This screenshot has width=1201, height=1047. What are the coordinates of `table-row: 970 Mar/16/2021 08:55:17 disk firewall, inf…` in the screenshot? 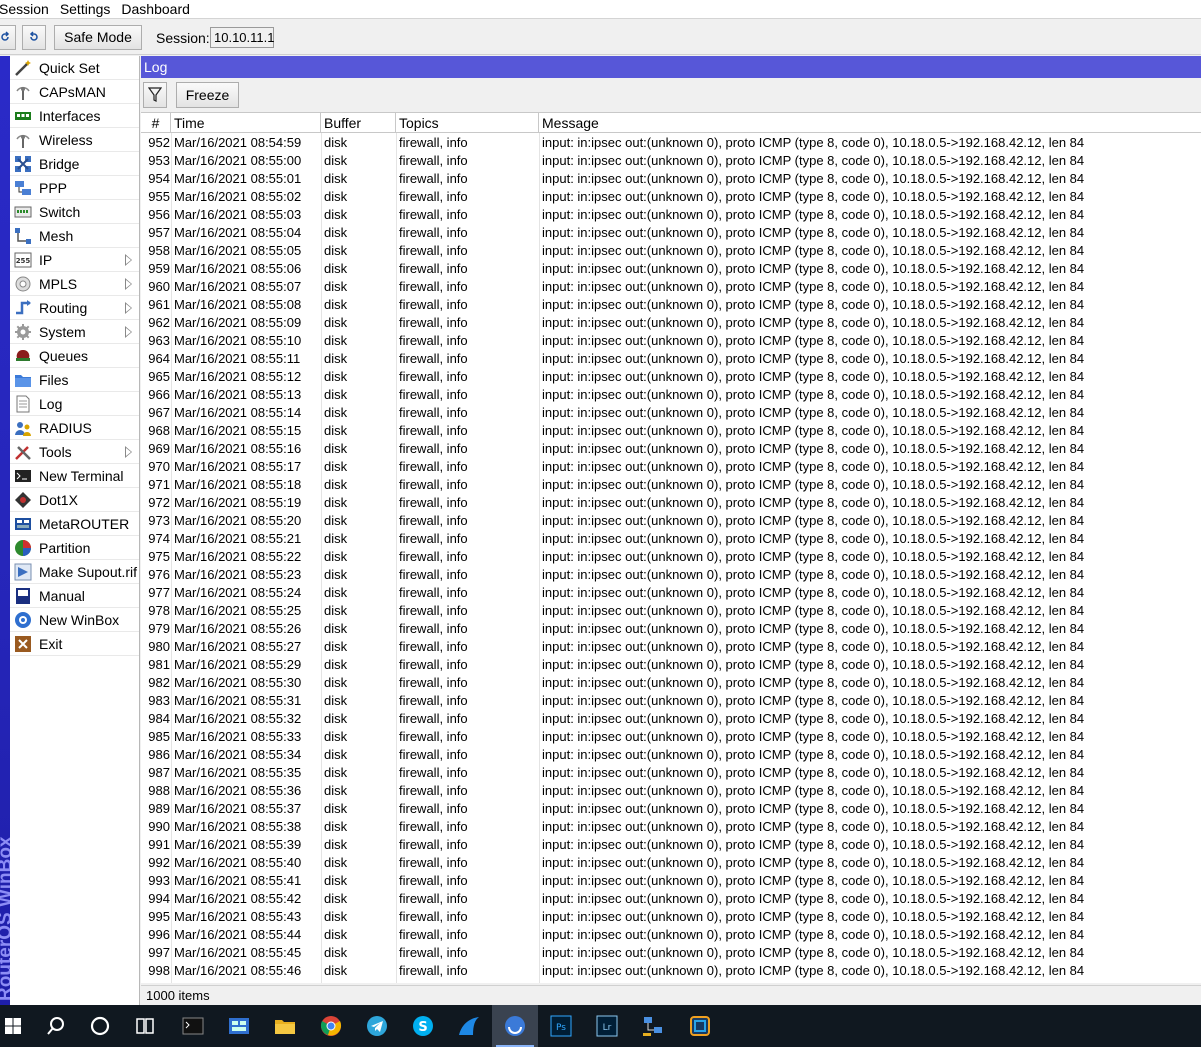 It's located at (671, 467).